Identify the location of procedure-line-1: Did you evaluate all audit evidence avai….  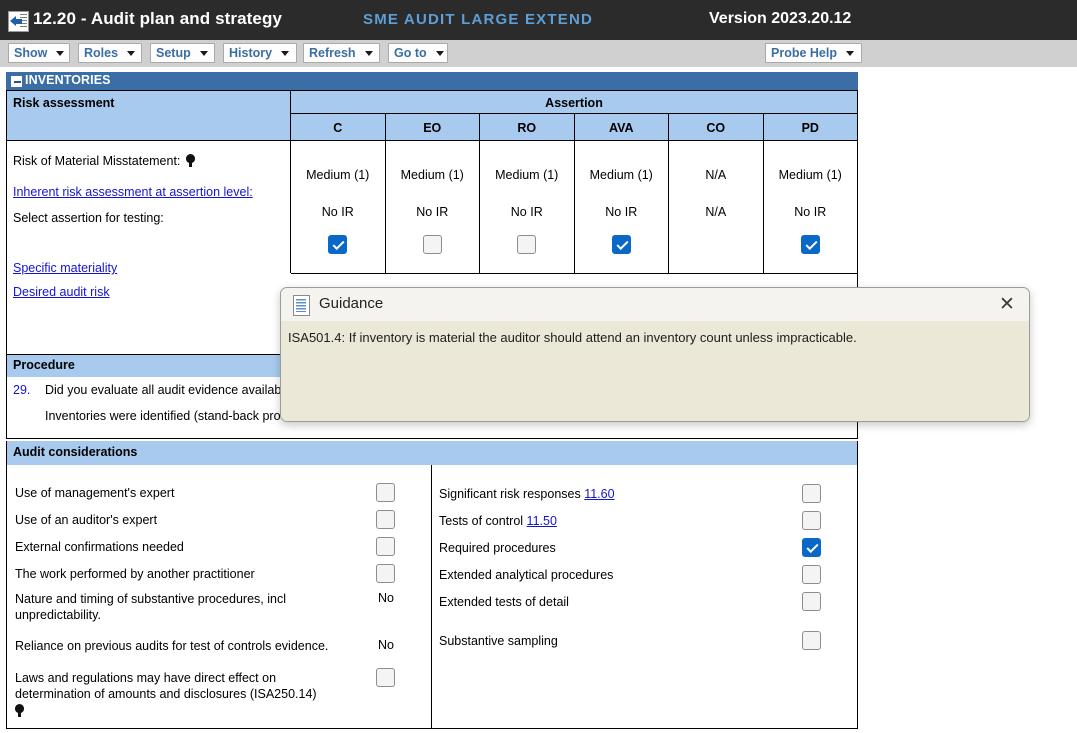
(168, 390).